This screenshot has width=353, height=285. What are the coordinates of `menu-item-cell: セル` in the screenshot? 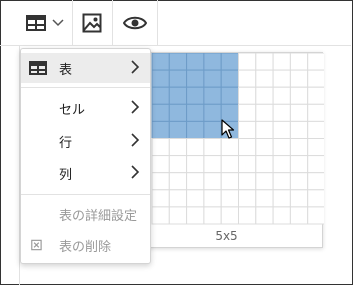 It's located at (85, 108).